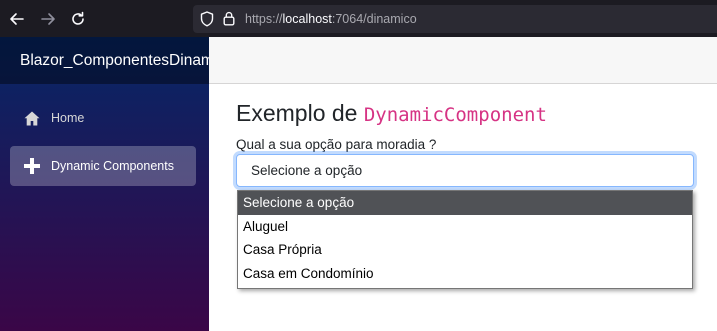  I want to click on housing-select: Selecione a opção, so click(465, 170).